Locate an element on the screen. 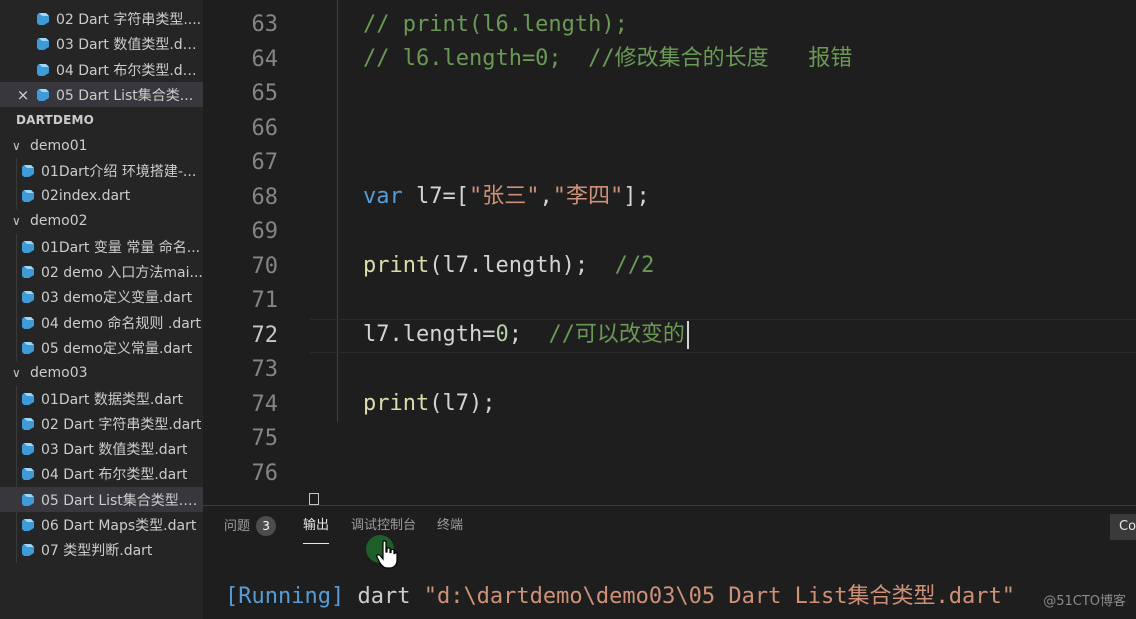 The width and height of the screenshot is (1136, 619). file-item: 01Dart 数据类型.dart is located at coordinates (101, 398).